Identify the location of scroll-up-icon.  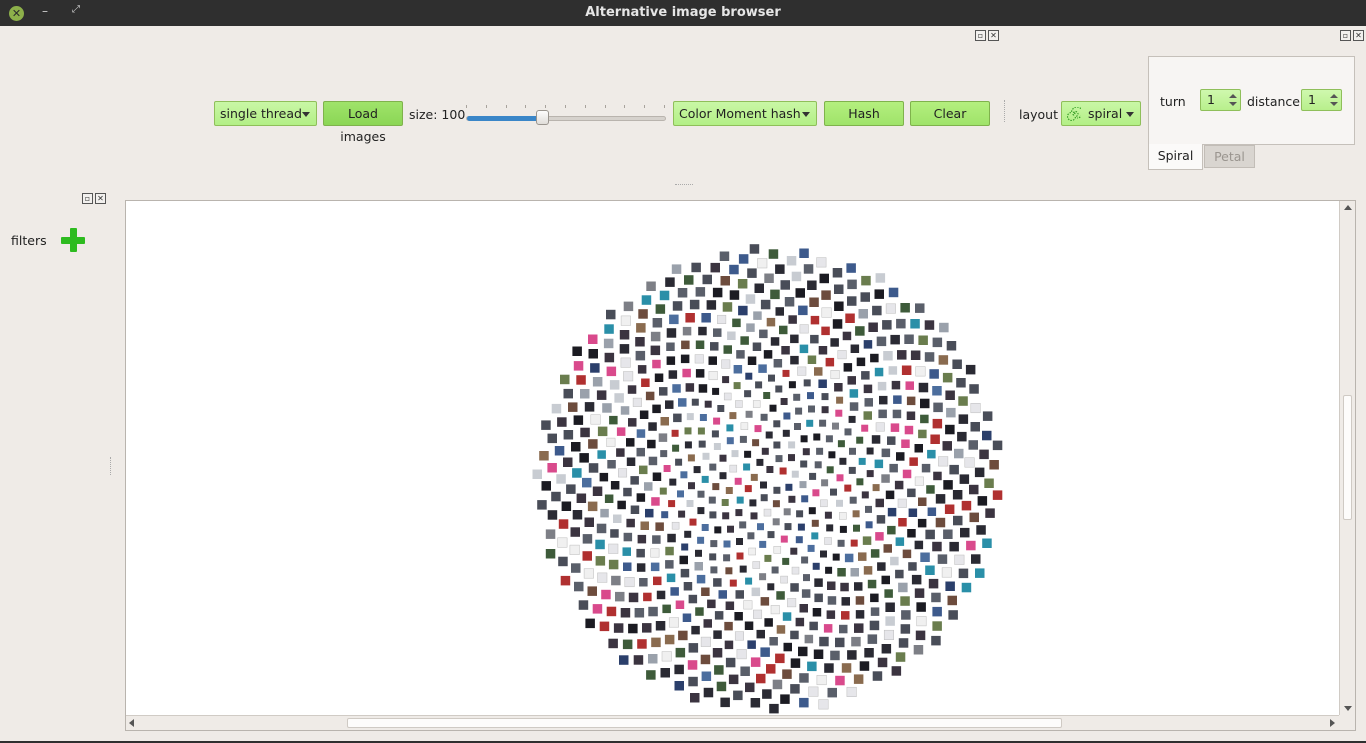
(1348, 207).